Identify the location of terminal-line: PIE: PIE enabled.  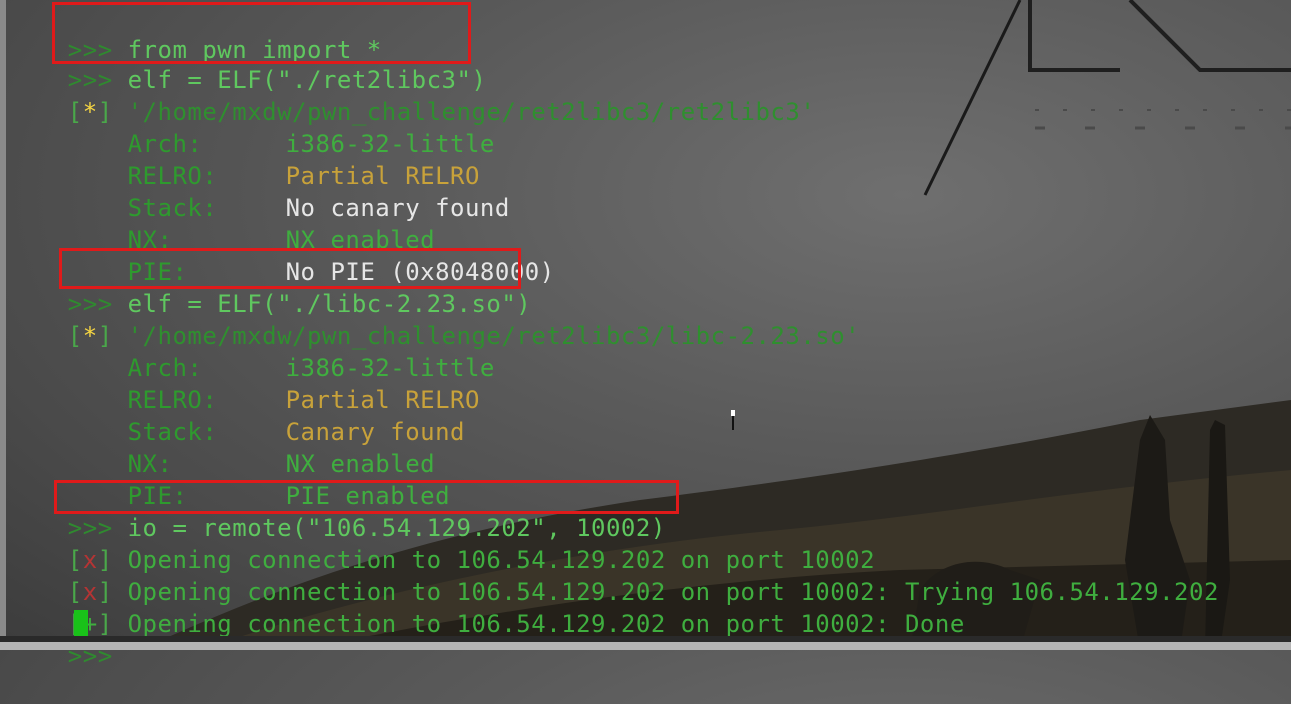
(229, 479).